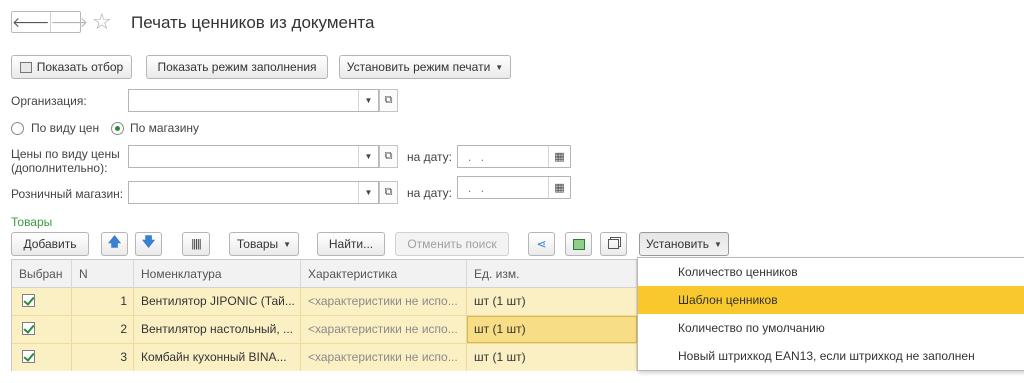  What do you see at coordinates (103, 301) in the screenshot?
I see `n-cell: 1` at bounding box center [103, 301].